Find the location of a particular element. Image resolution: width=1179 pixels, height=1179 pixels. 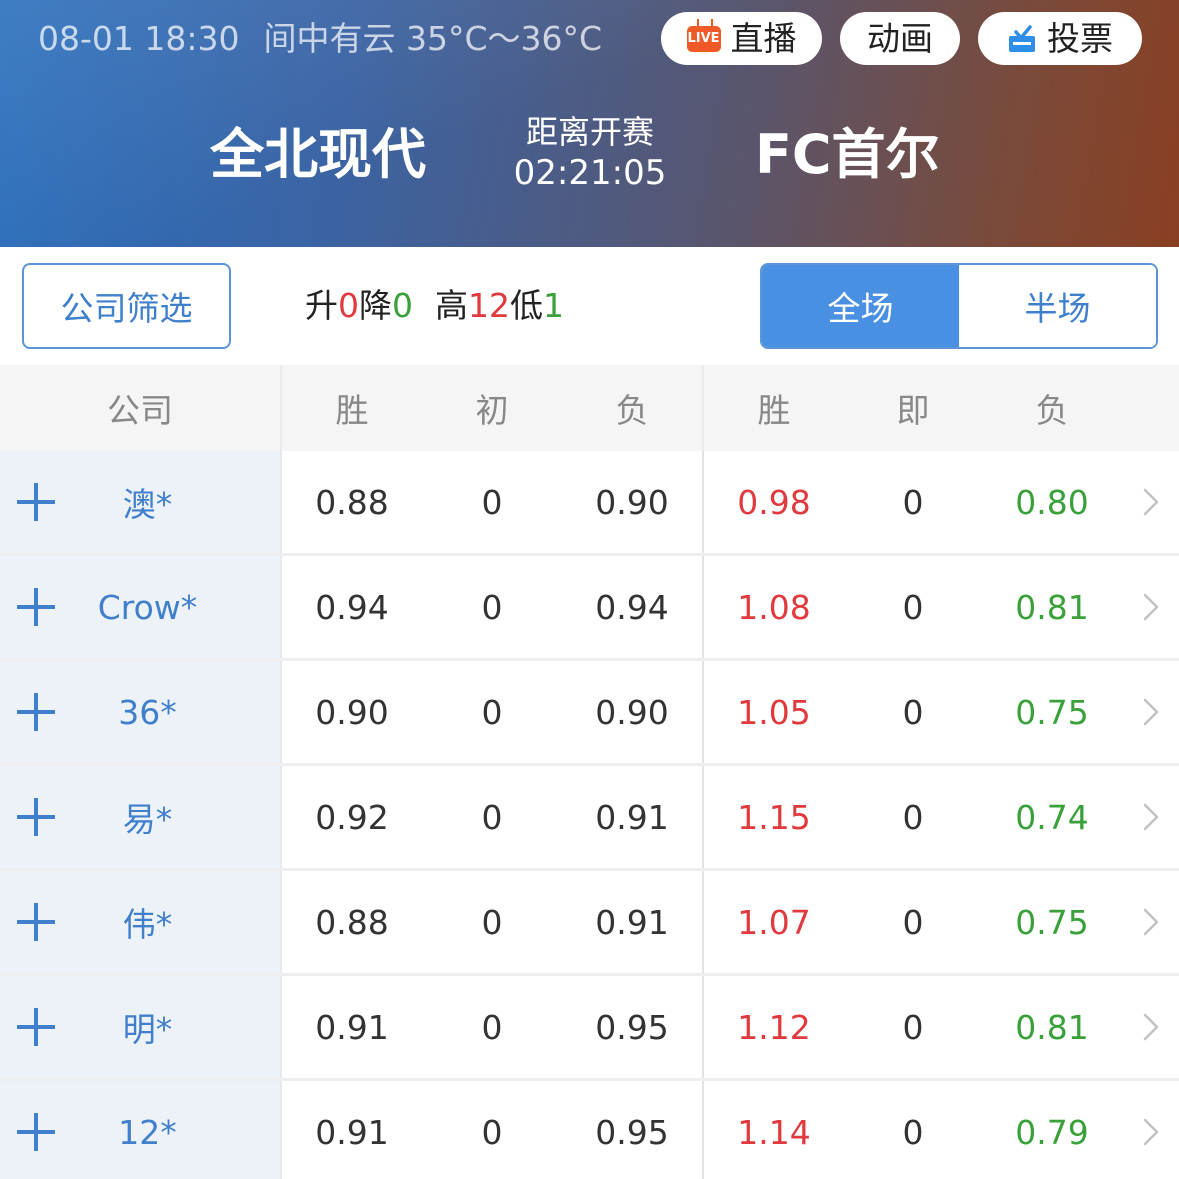

company-cell: 易* is located at coordinates (141, 817).